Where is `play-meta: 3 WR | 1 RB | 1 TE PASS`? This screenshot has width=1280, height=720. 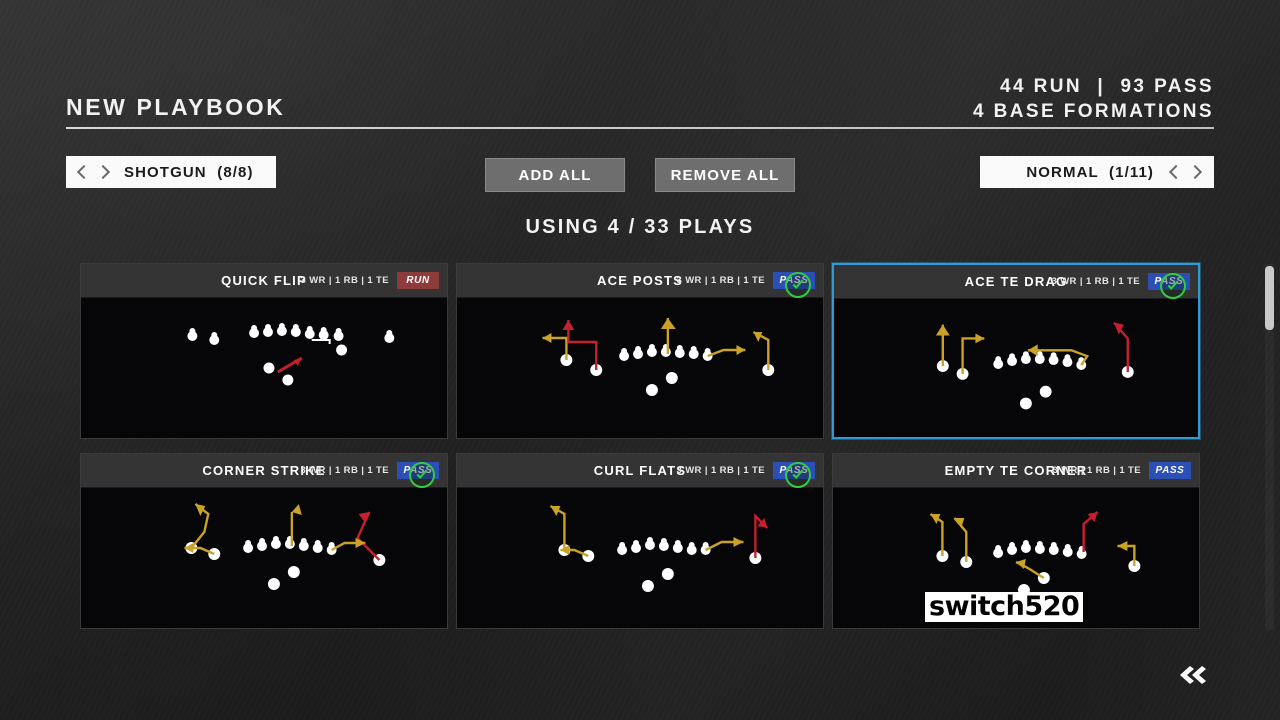
play-meta: 3 WR | 1 RB | 1 TE PASS is located at coordinates (1121, 470).